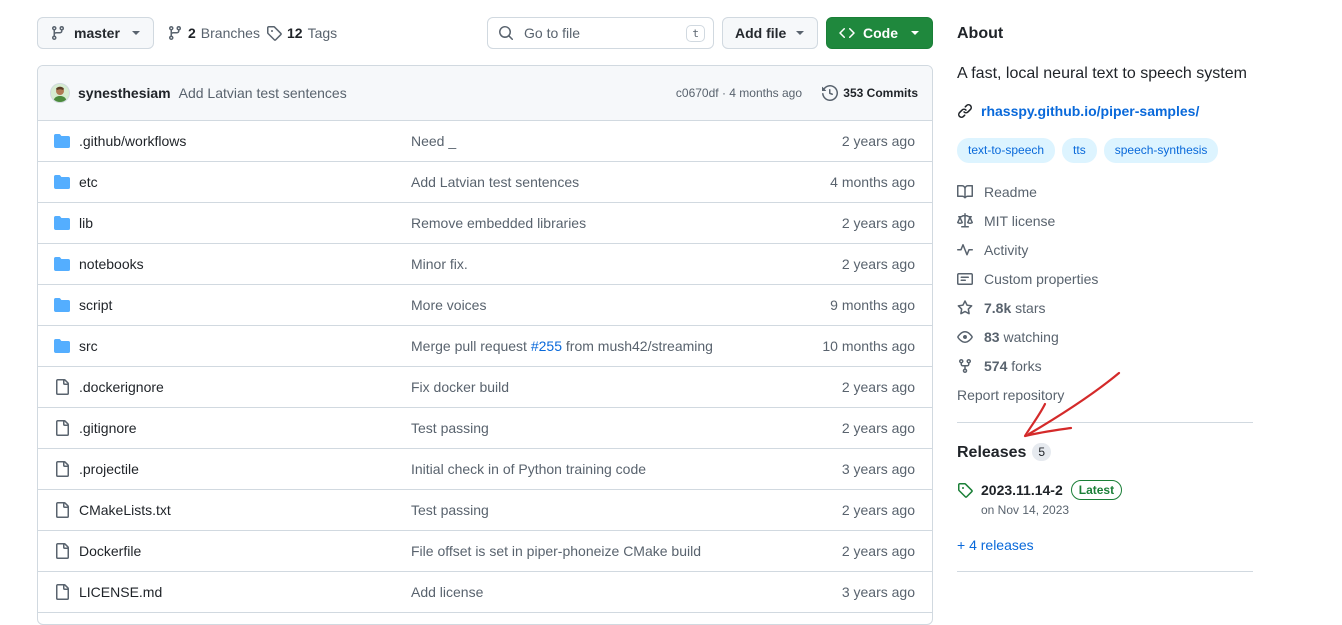  What do you see at coordinates (965, 192) in the screenshot?
I see `book-icon` at bounding box center [965, 192].